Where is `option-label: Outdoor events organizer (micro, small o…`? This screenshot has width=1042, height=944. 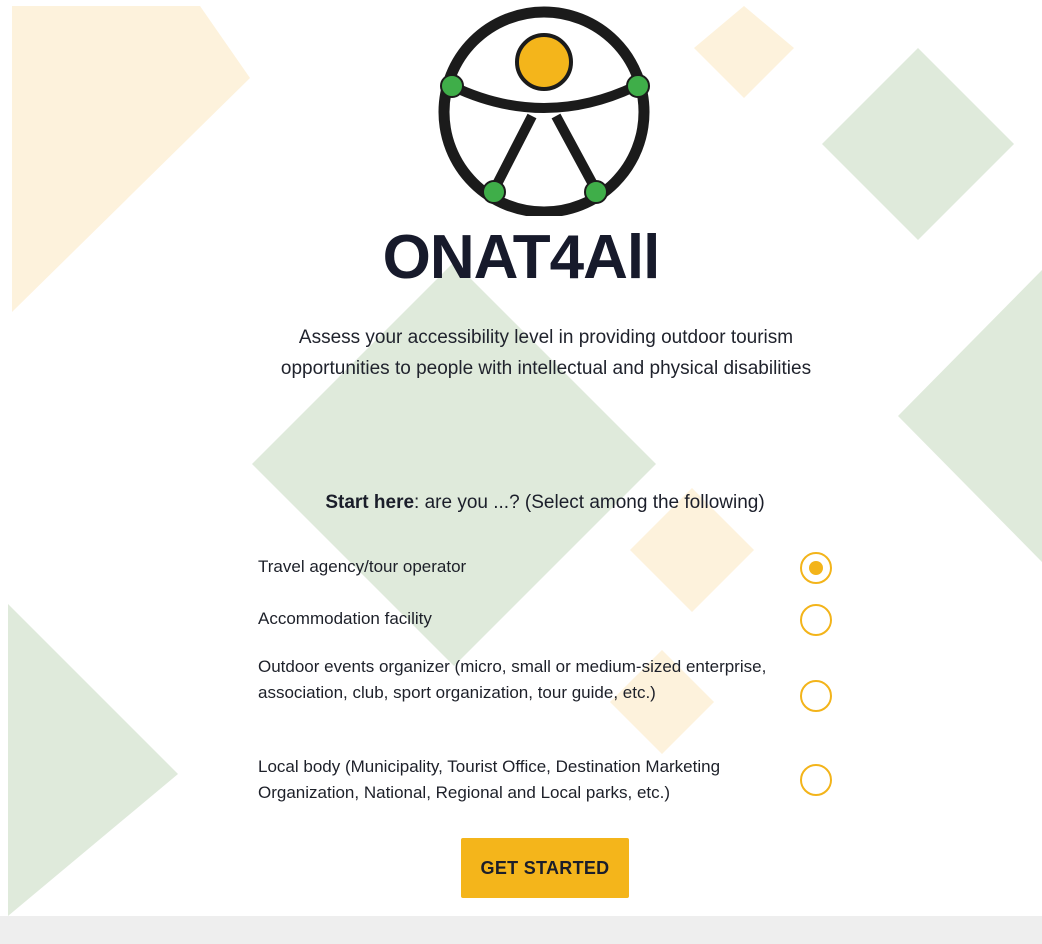 option-label: Outdoor events organizer (micro, small o… is located at coordinates (512, 679).